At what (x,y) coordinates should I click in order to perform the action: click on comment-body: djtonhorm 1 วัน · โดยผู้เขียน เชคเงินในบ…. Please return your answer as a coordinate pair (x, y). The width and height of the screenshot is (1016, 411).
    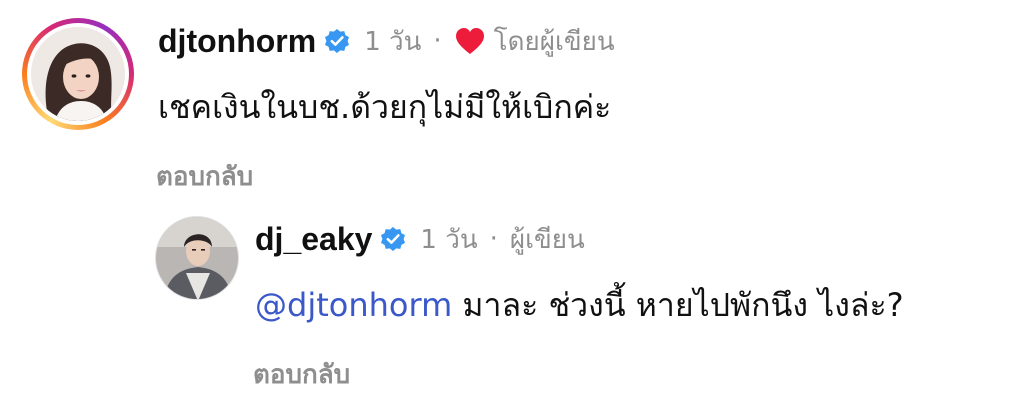
    Looking at the image, I should click on (386, 75).